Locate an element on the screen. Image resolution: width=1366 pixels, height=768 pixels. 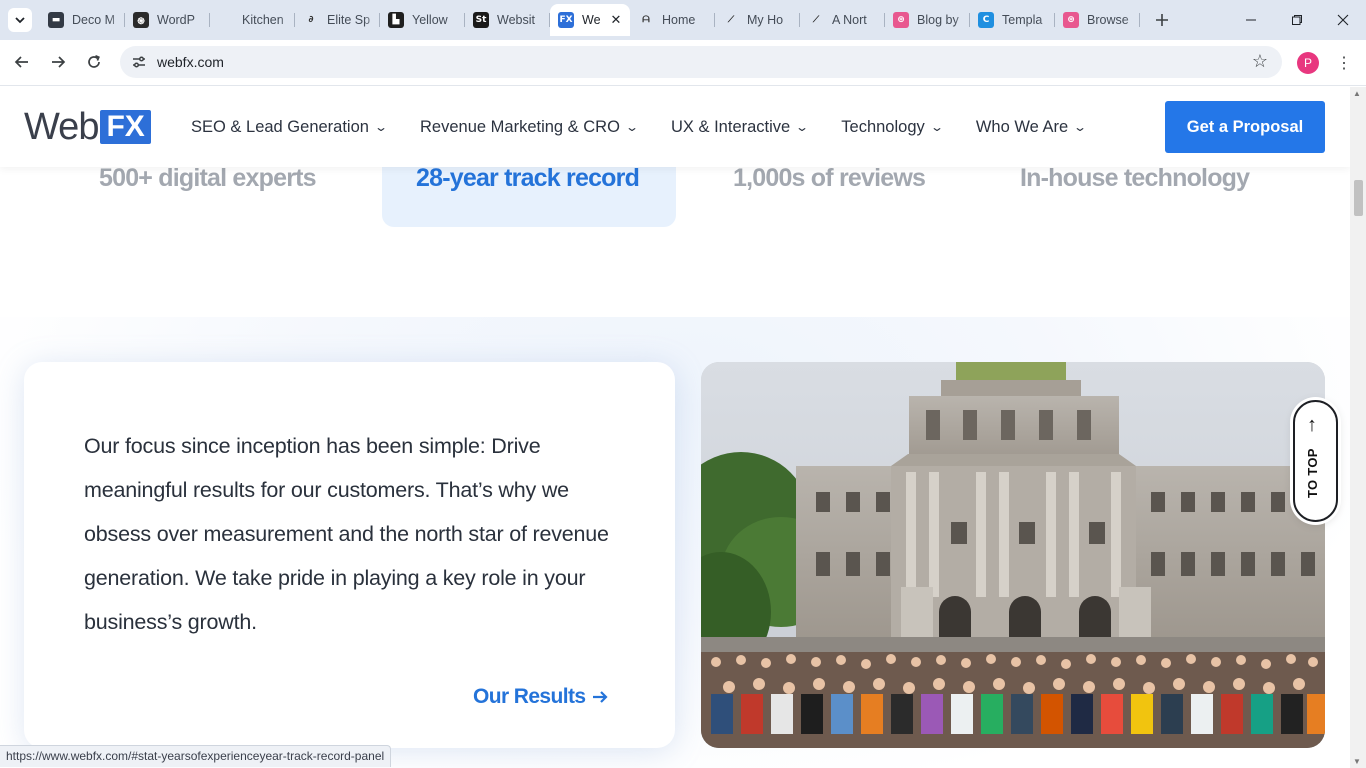
tab-title: We is located at coordinates (591, 20).